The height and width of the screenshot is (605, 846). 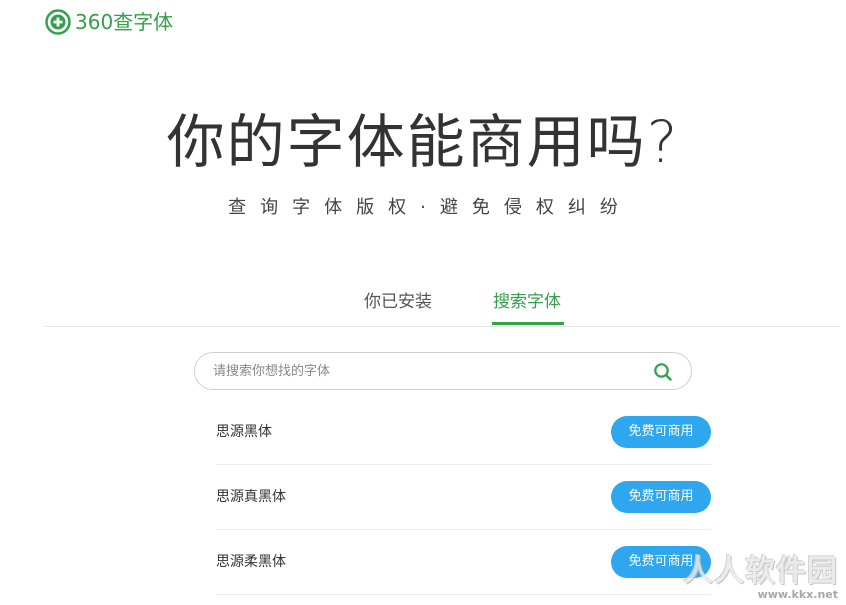 I want to click on watermark-url: www.kkx.net, so click(x=797, y=594).